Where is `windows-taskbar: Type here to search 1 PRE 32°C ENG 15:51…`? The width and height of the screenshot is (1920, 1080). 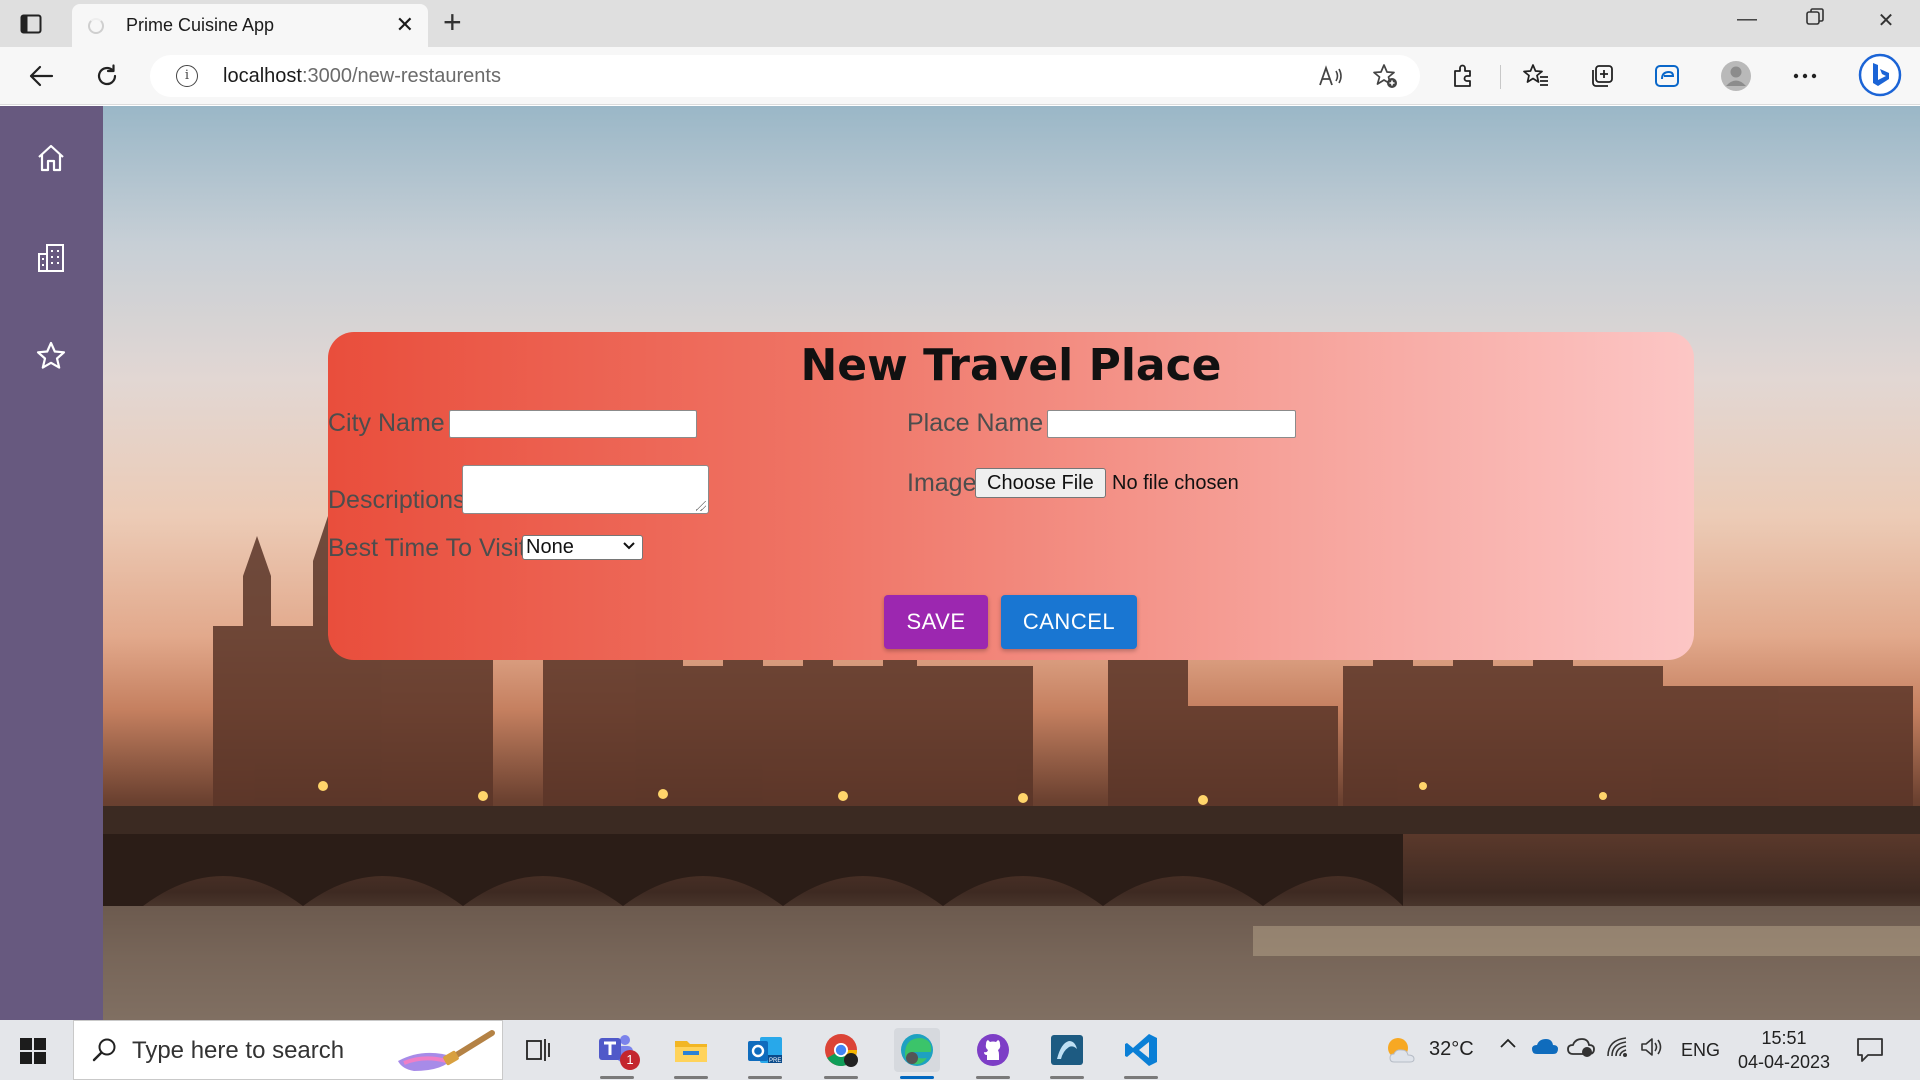
windows-taskbar: Type here to search 1 PRE 32°C ENG 15:51… is located at coordinates (960, 1050).